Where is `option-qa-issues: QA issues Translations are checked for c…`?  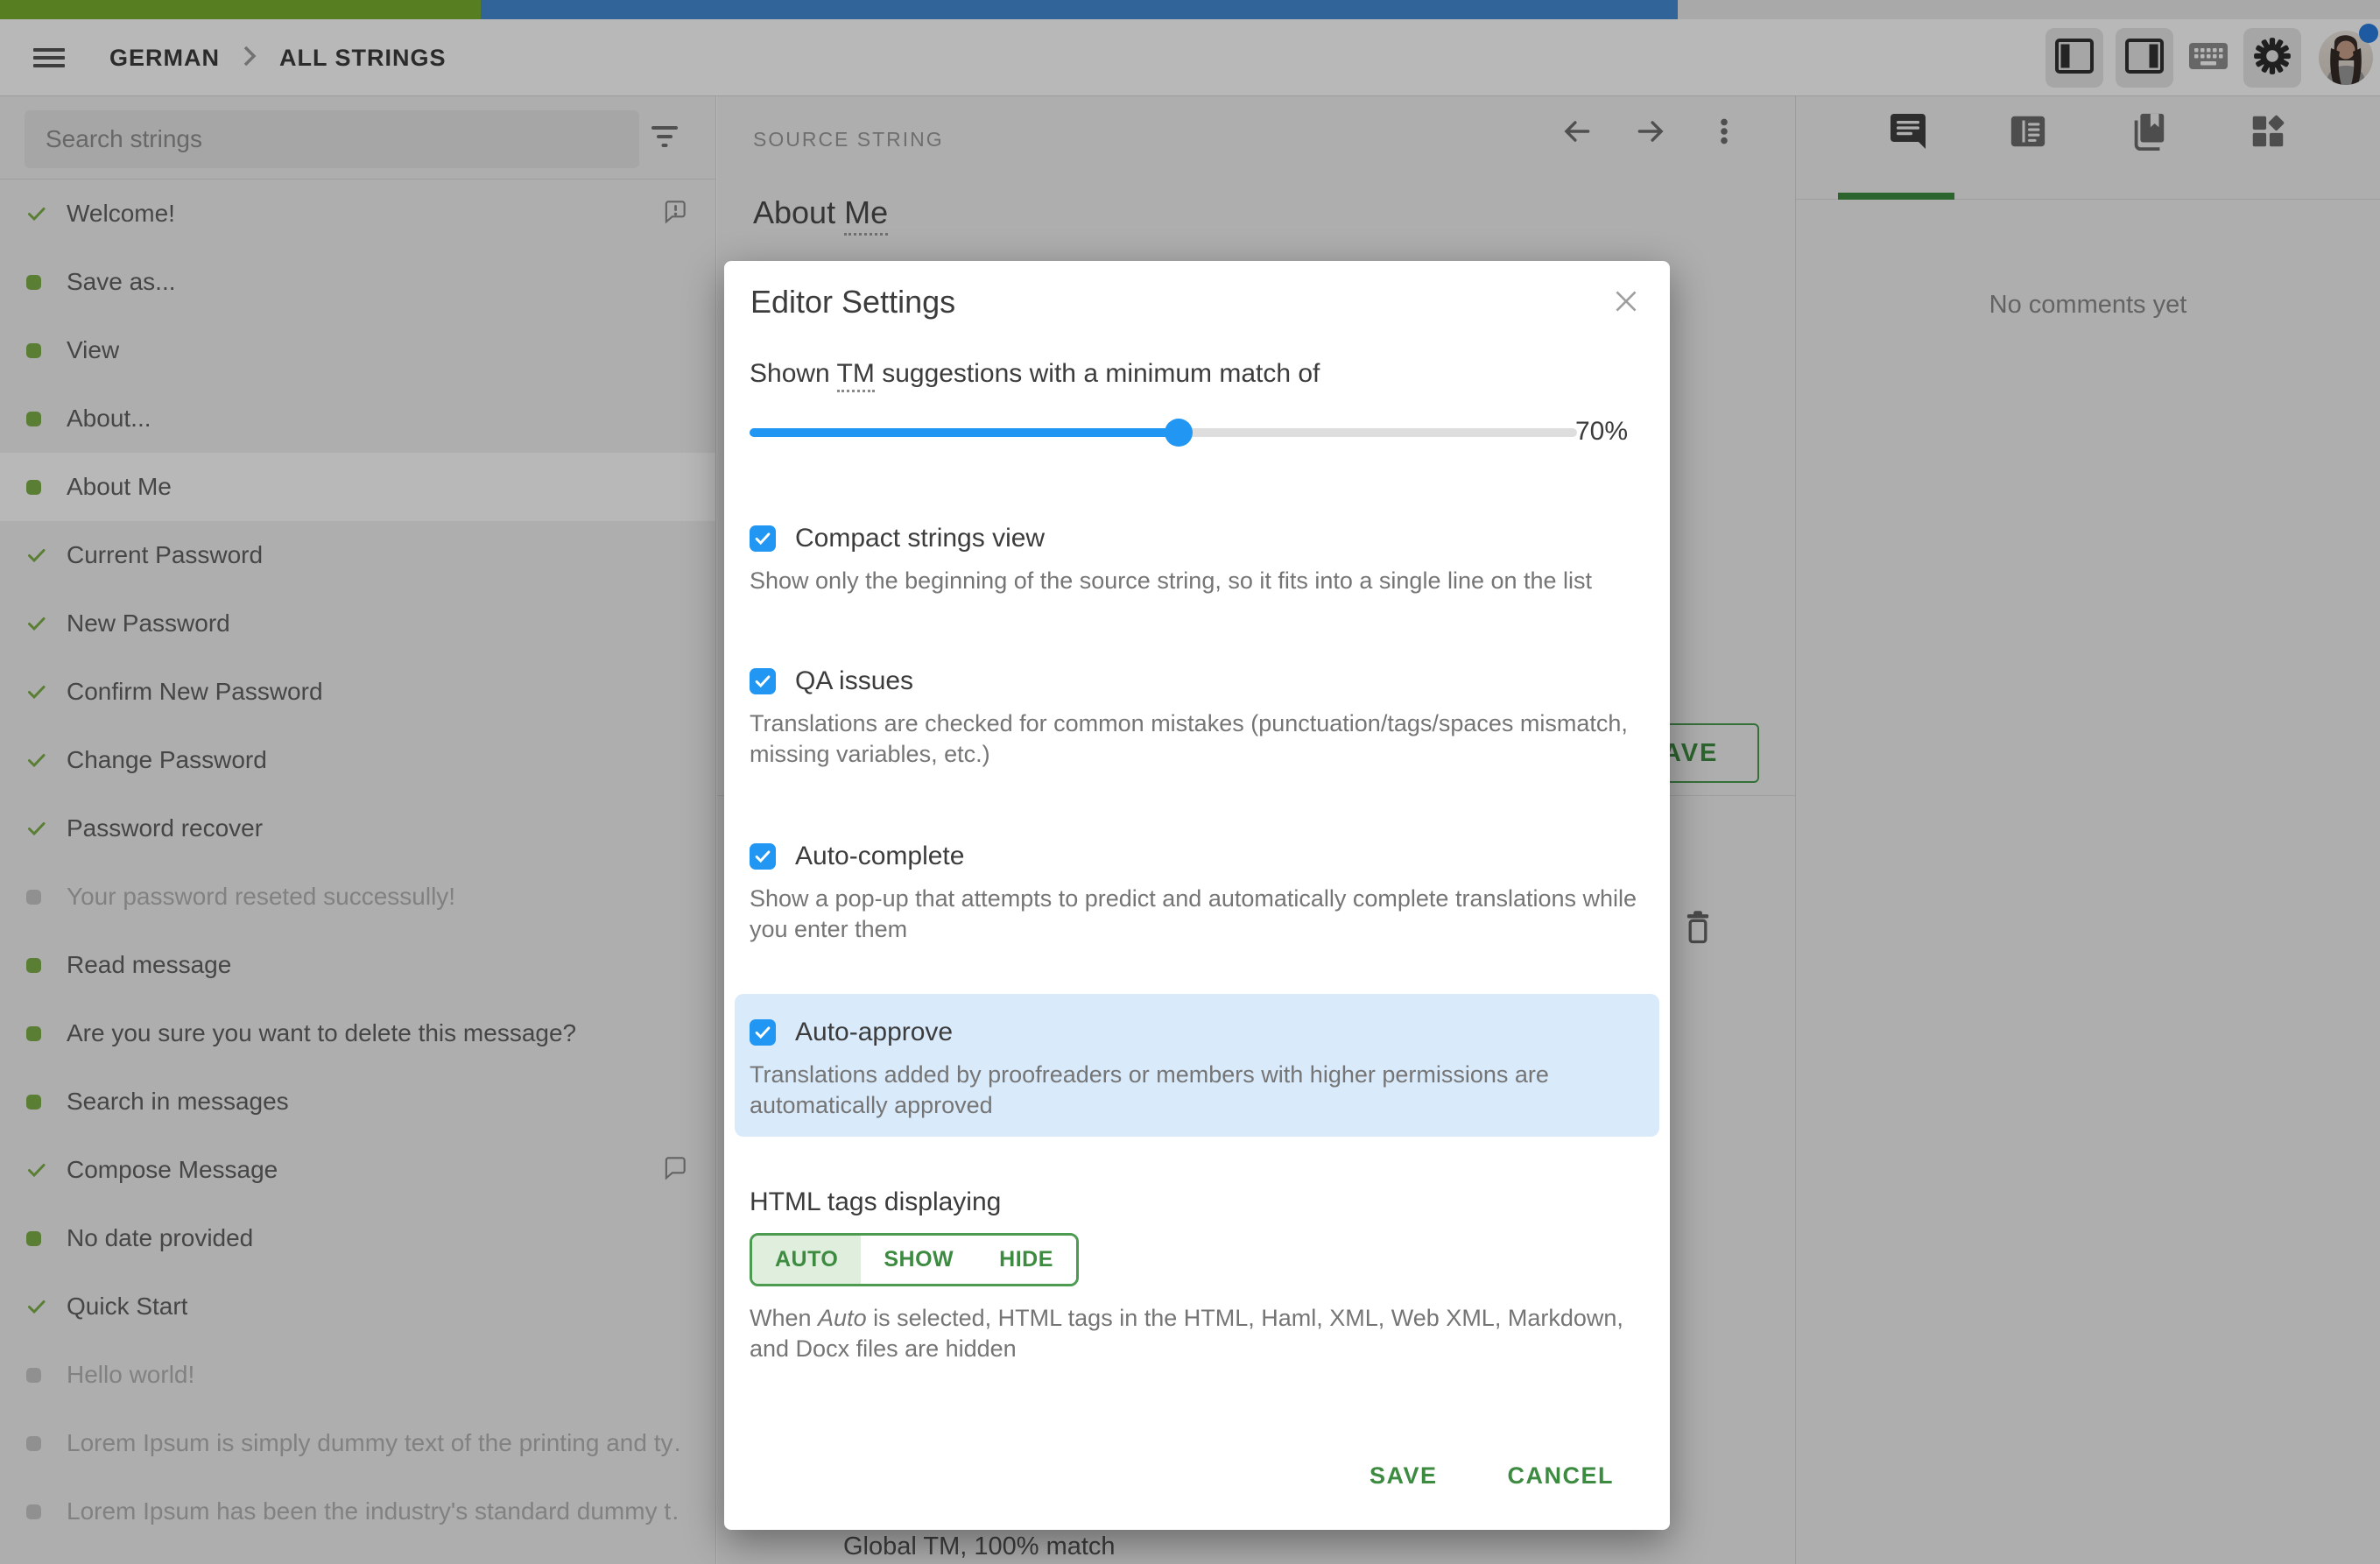 option-qa-issues: QA issues Translations are checked for c… is located at coordinates (1197, 718).